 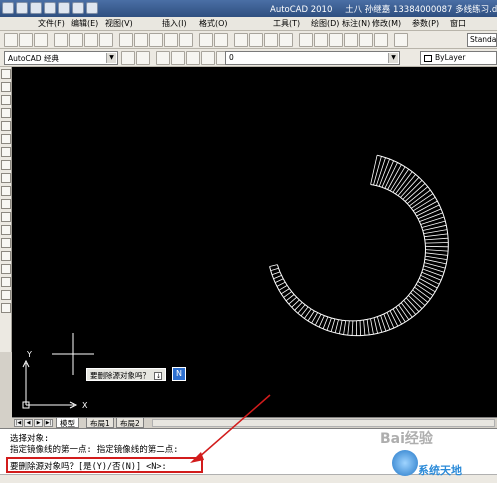 What do you see at coordinates (248, 8) in the screenshot?
I see `title-bar: AutoCAD 2010 土八 孙继嘉 13384000087 多线练习.dwg` at bounding box center [248, 8].